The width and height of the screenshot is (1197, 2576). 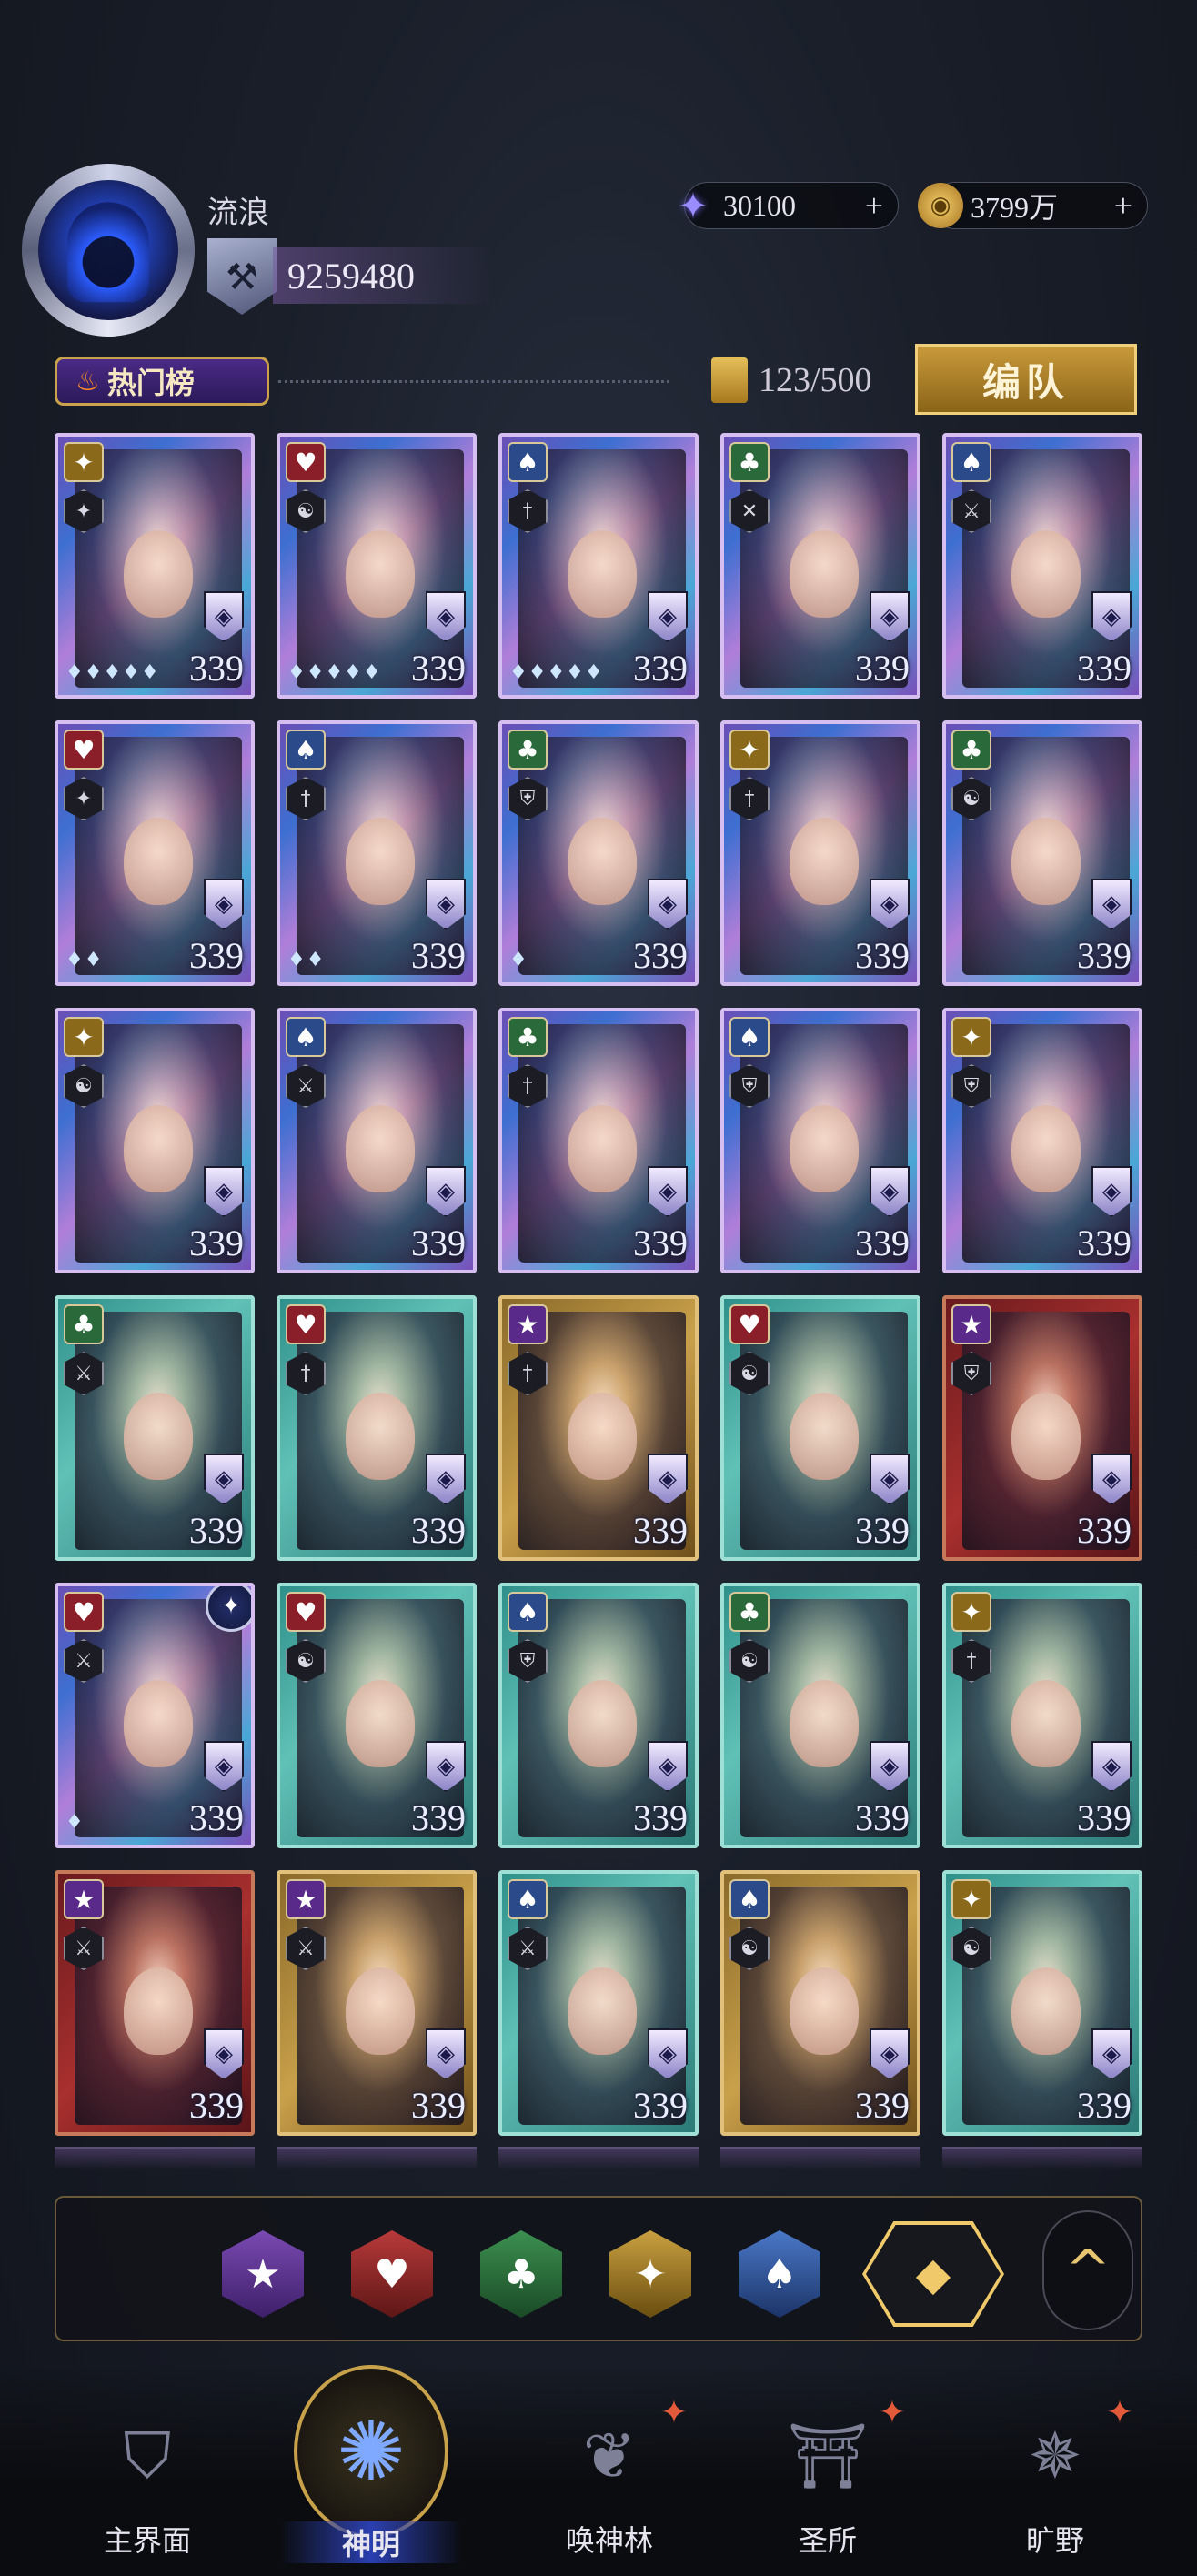 I want to click on bottom-nav: ⛉ 主界面 ✺ 神明 ❦ 唤神林 ✦ ⛩ 圣所 ✦ ✵ 旷野 ✦, so click(x=598, y=2470).